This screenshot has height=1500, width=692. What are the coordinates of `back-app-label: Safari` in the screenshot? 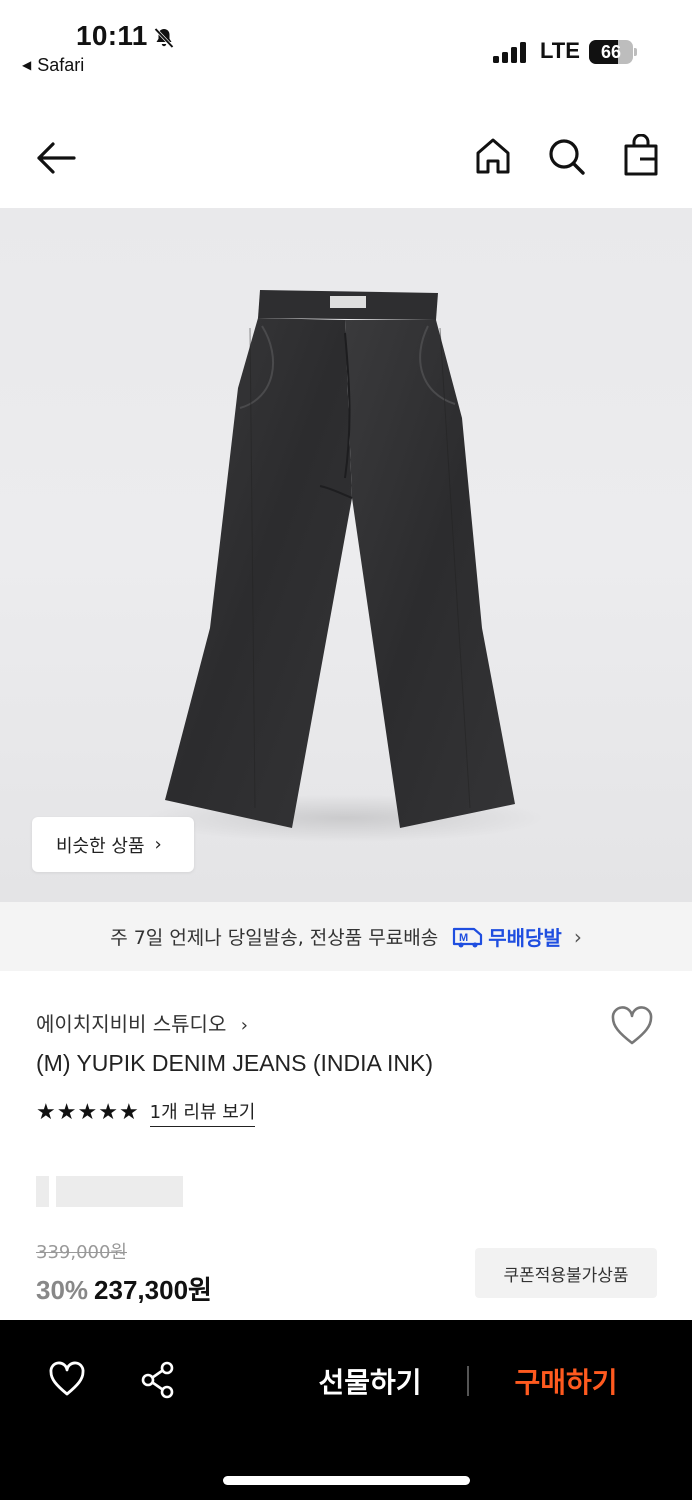 It's located at (61, 65).